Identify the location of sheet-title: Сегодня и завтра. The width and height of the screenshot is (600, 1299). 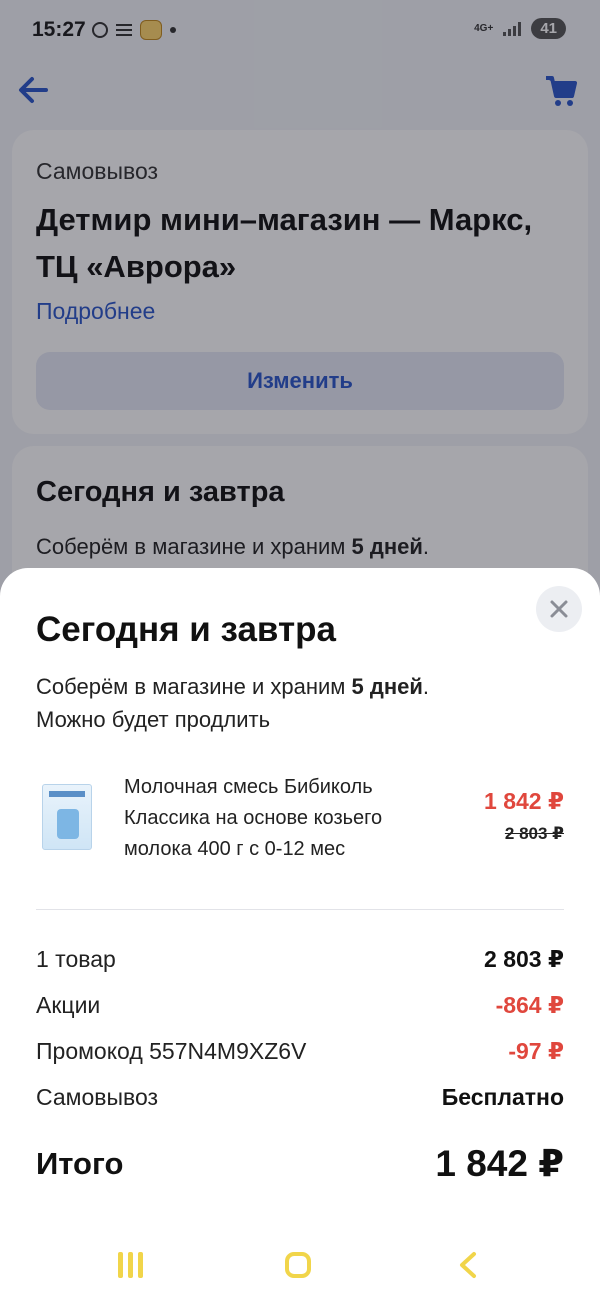
(186, 629).